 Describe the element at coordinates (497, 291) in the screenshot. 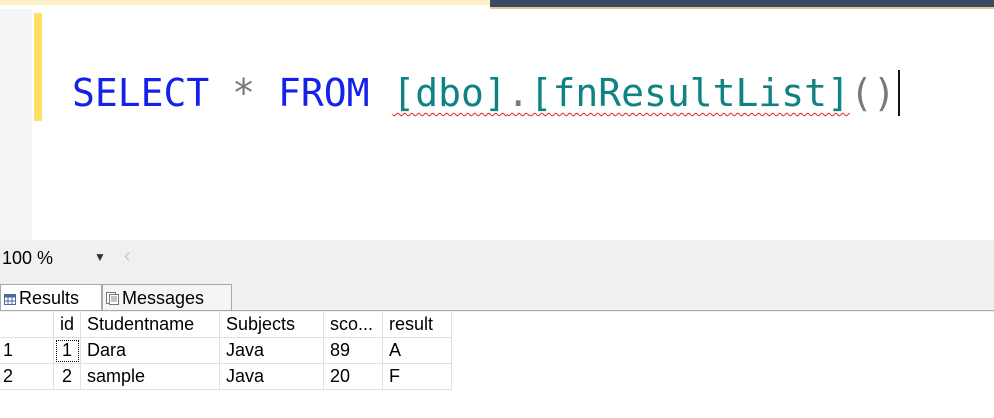

I see `results-tab-strip: Results Messages` at that location.